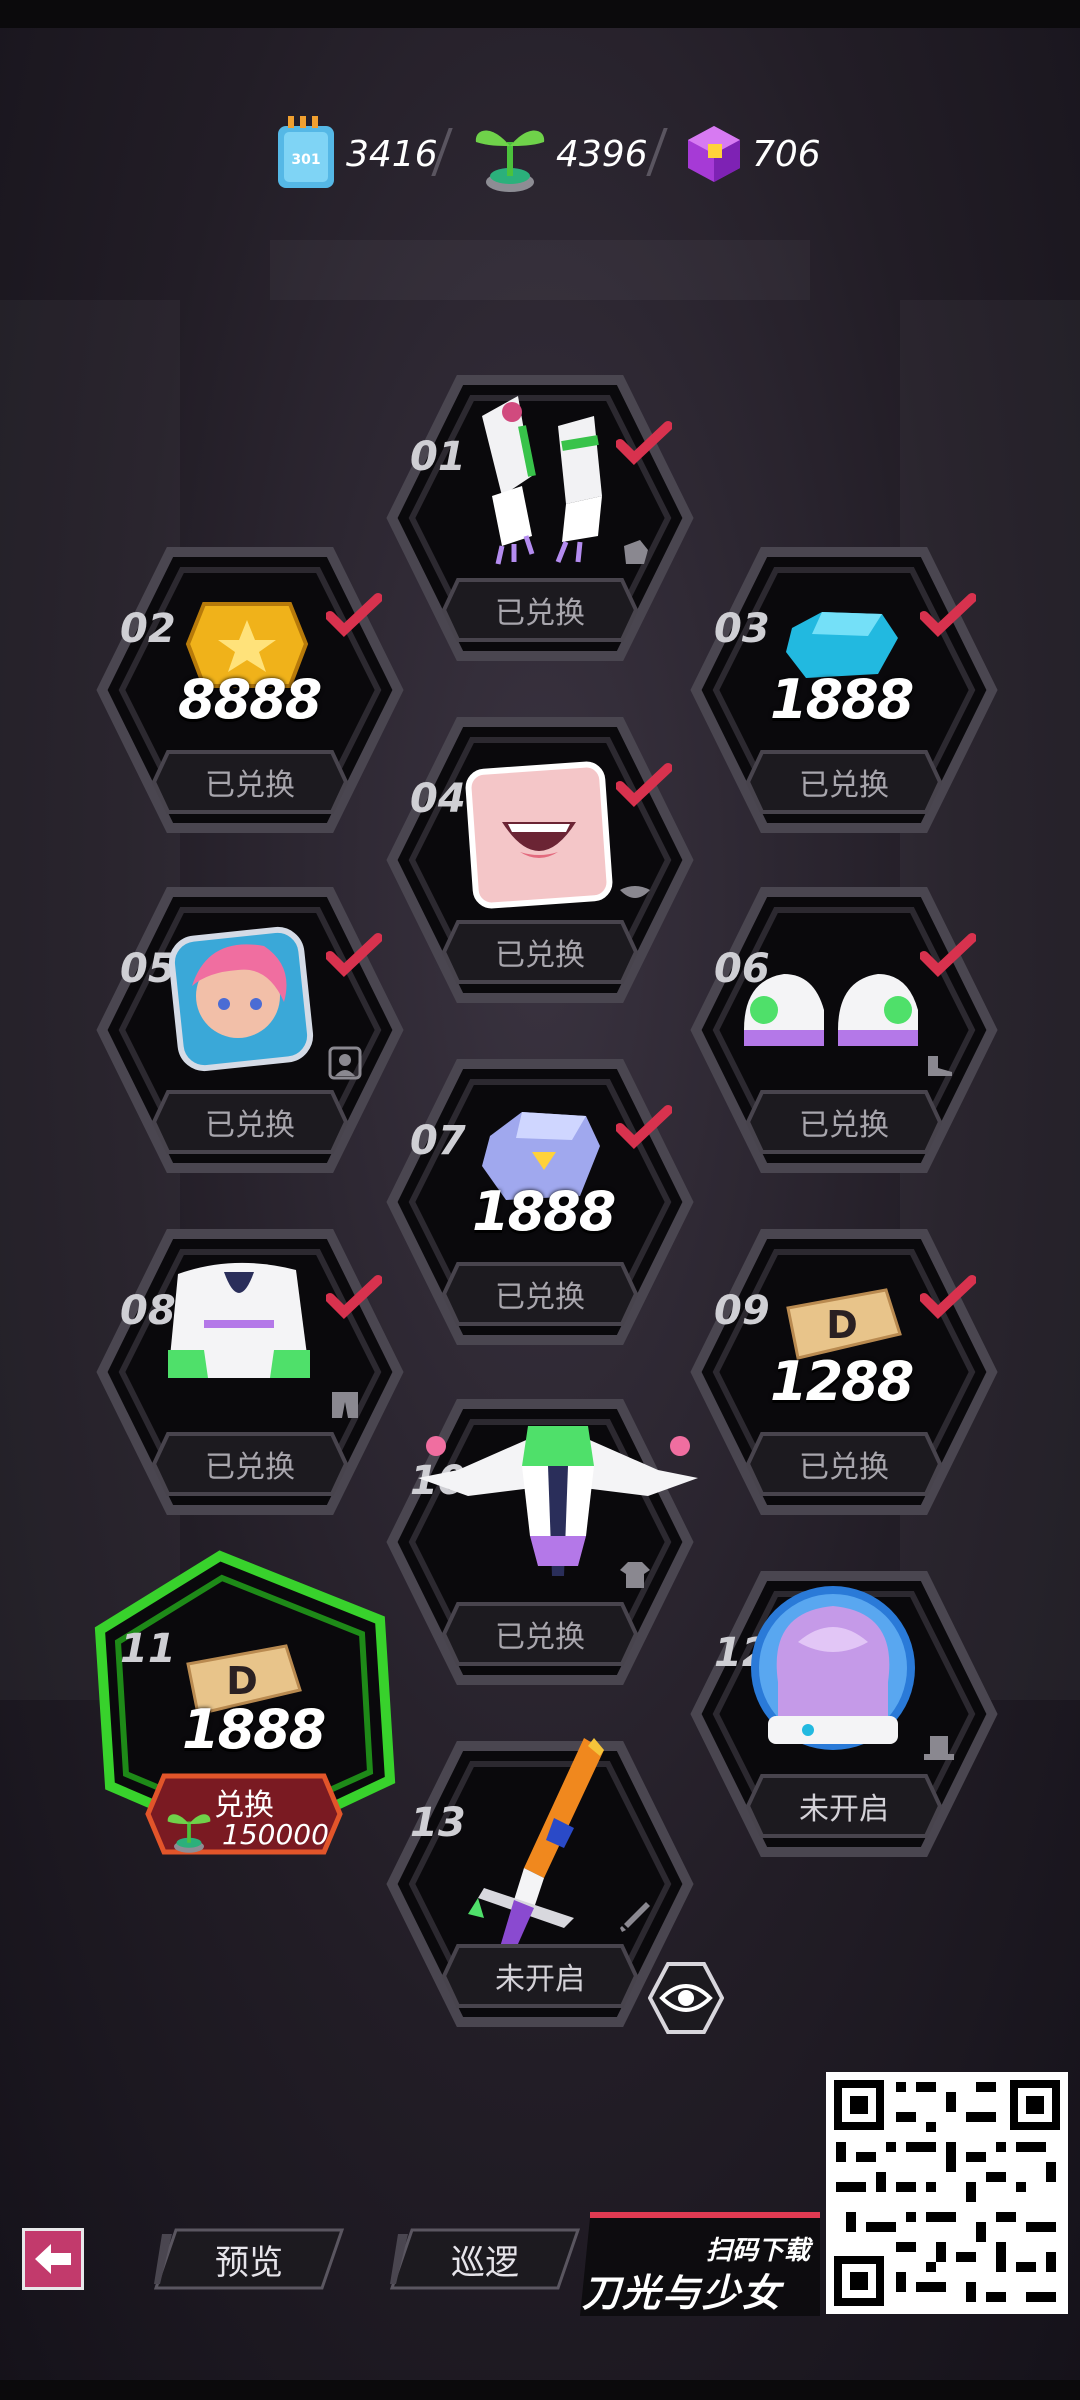  Describe the element at coordinates (250, 699) in the screenshot. I see `reward-amount: 8888` at that location.